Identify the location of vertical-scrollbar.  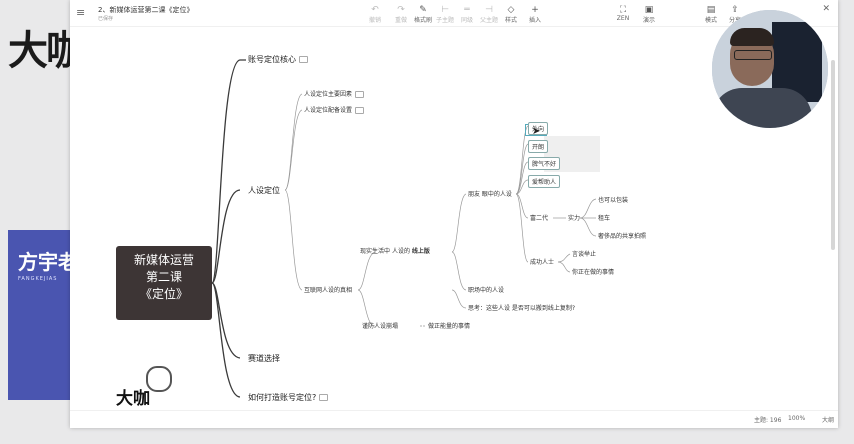
(833, 155).